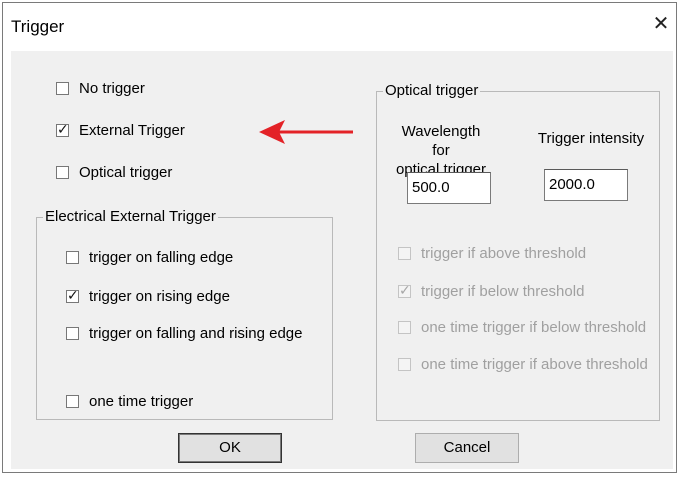 The width and height of the screenshot is (681, 477). Describe the element at coordinates (112, 88) in the screenshot. I see `checkbox-label: No trigger` at that location.